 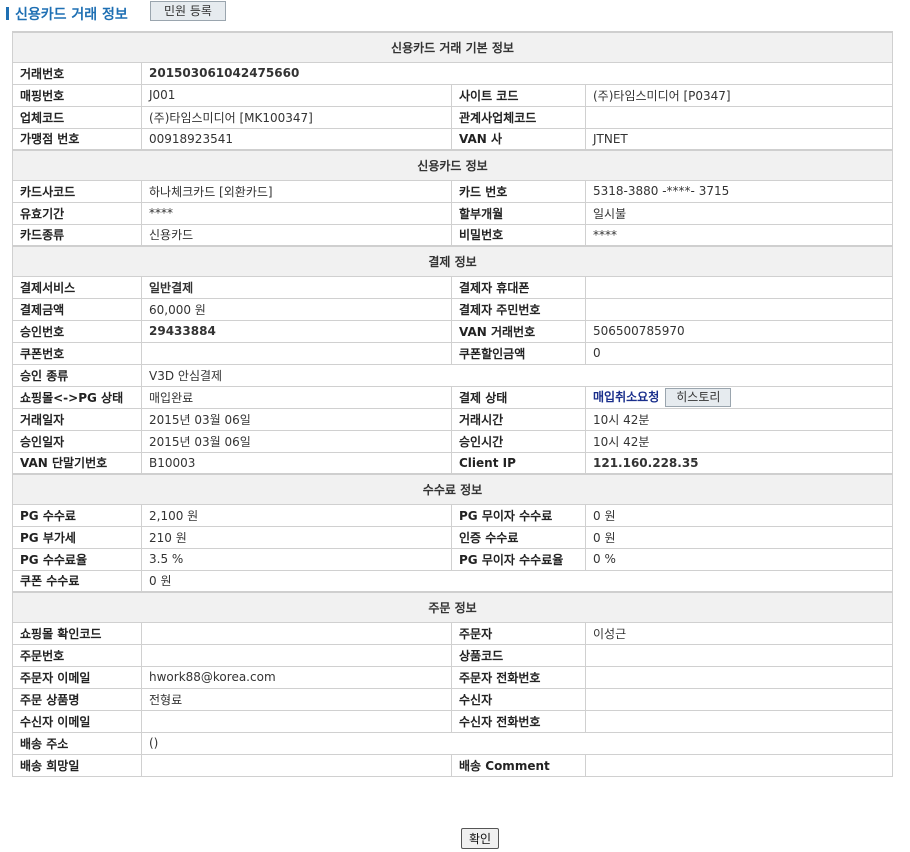 I want to click on merchant-number: 00918923541, so click(x=296, y=139).